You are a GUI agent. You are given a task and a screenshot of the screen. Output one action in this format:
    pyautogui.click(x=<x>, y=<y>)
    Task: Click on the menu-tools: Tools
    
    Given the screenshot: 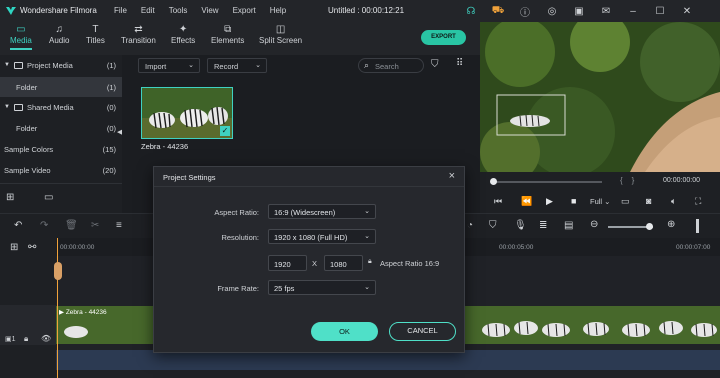 What is the action you would take?
    pyautogui.click(x=178, y=10)
    